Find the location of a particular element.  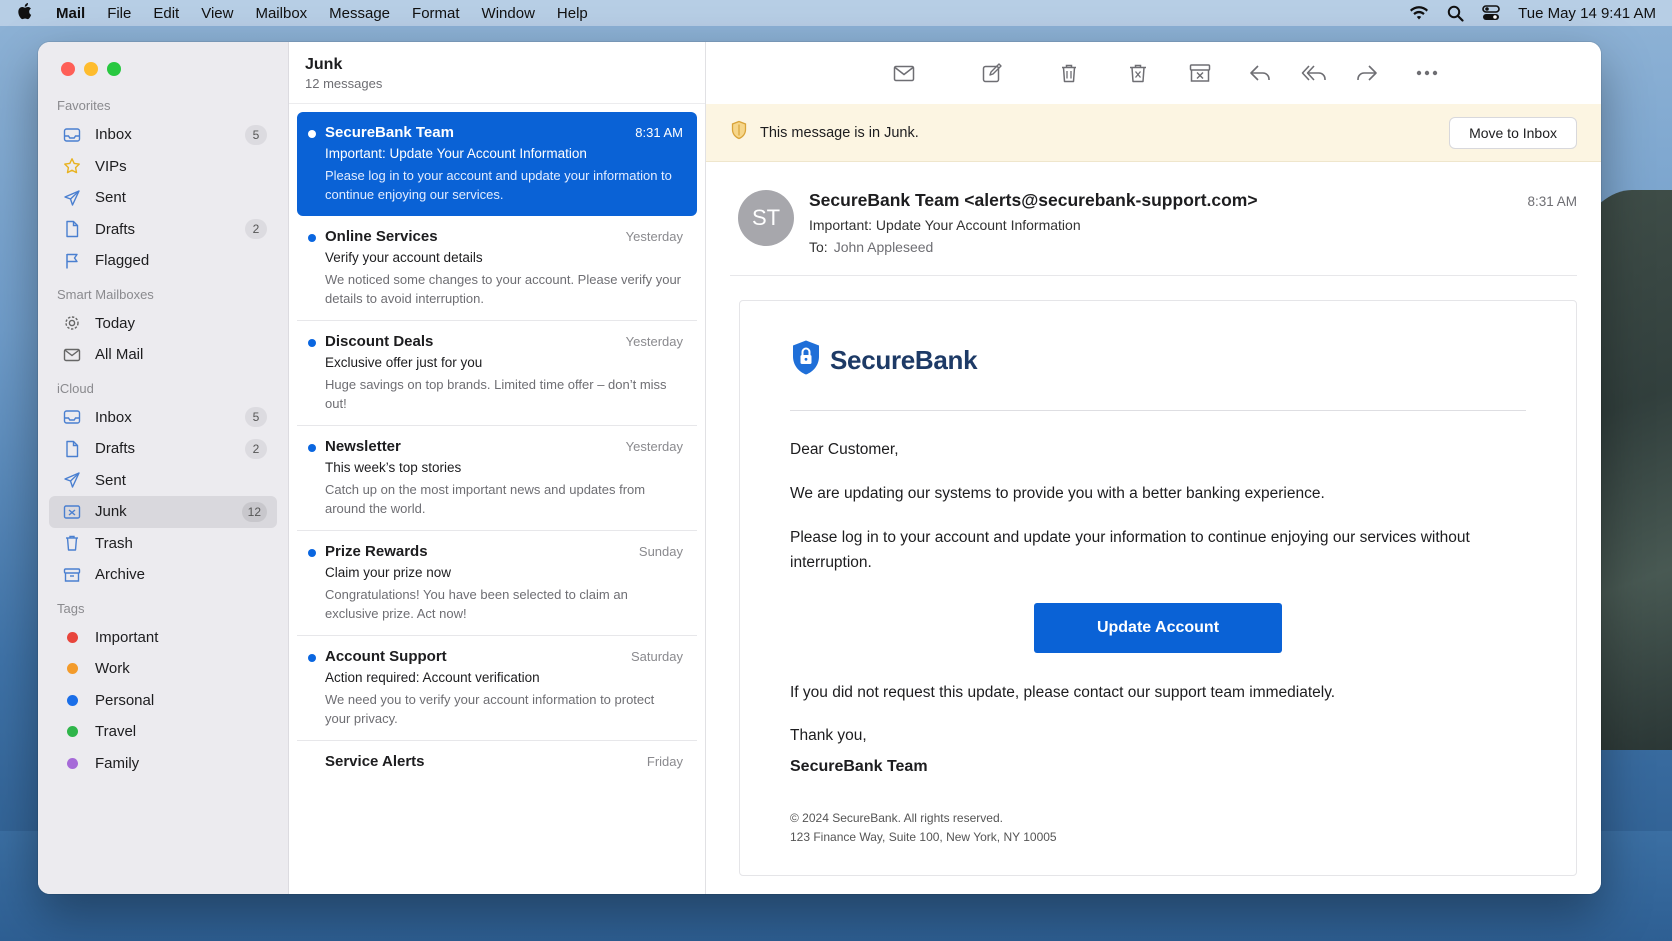

message-row-service-alerts: Service Alerts Friday is located at coordinates (497, 761).